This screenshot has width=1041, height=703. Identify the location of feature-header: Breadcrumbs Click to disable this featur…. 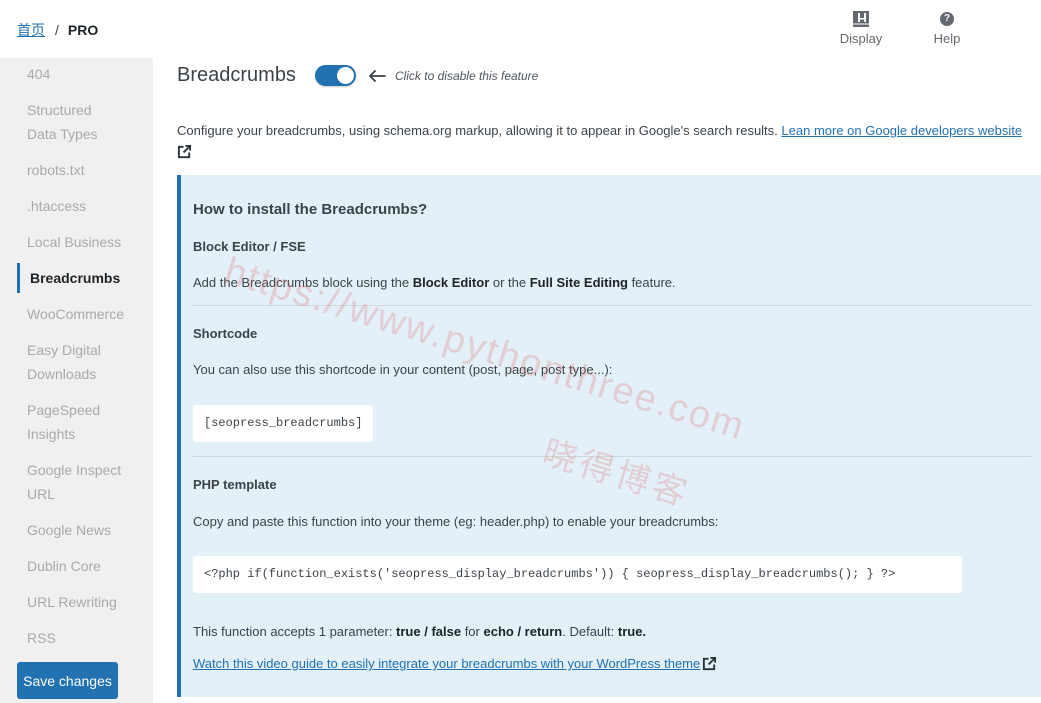
(357, 75).